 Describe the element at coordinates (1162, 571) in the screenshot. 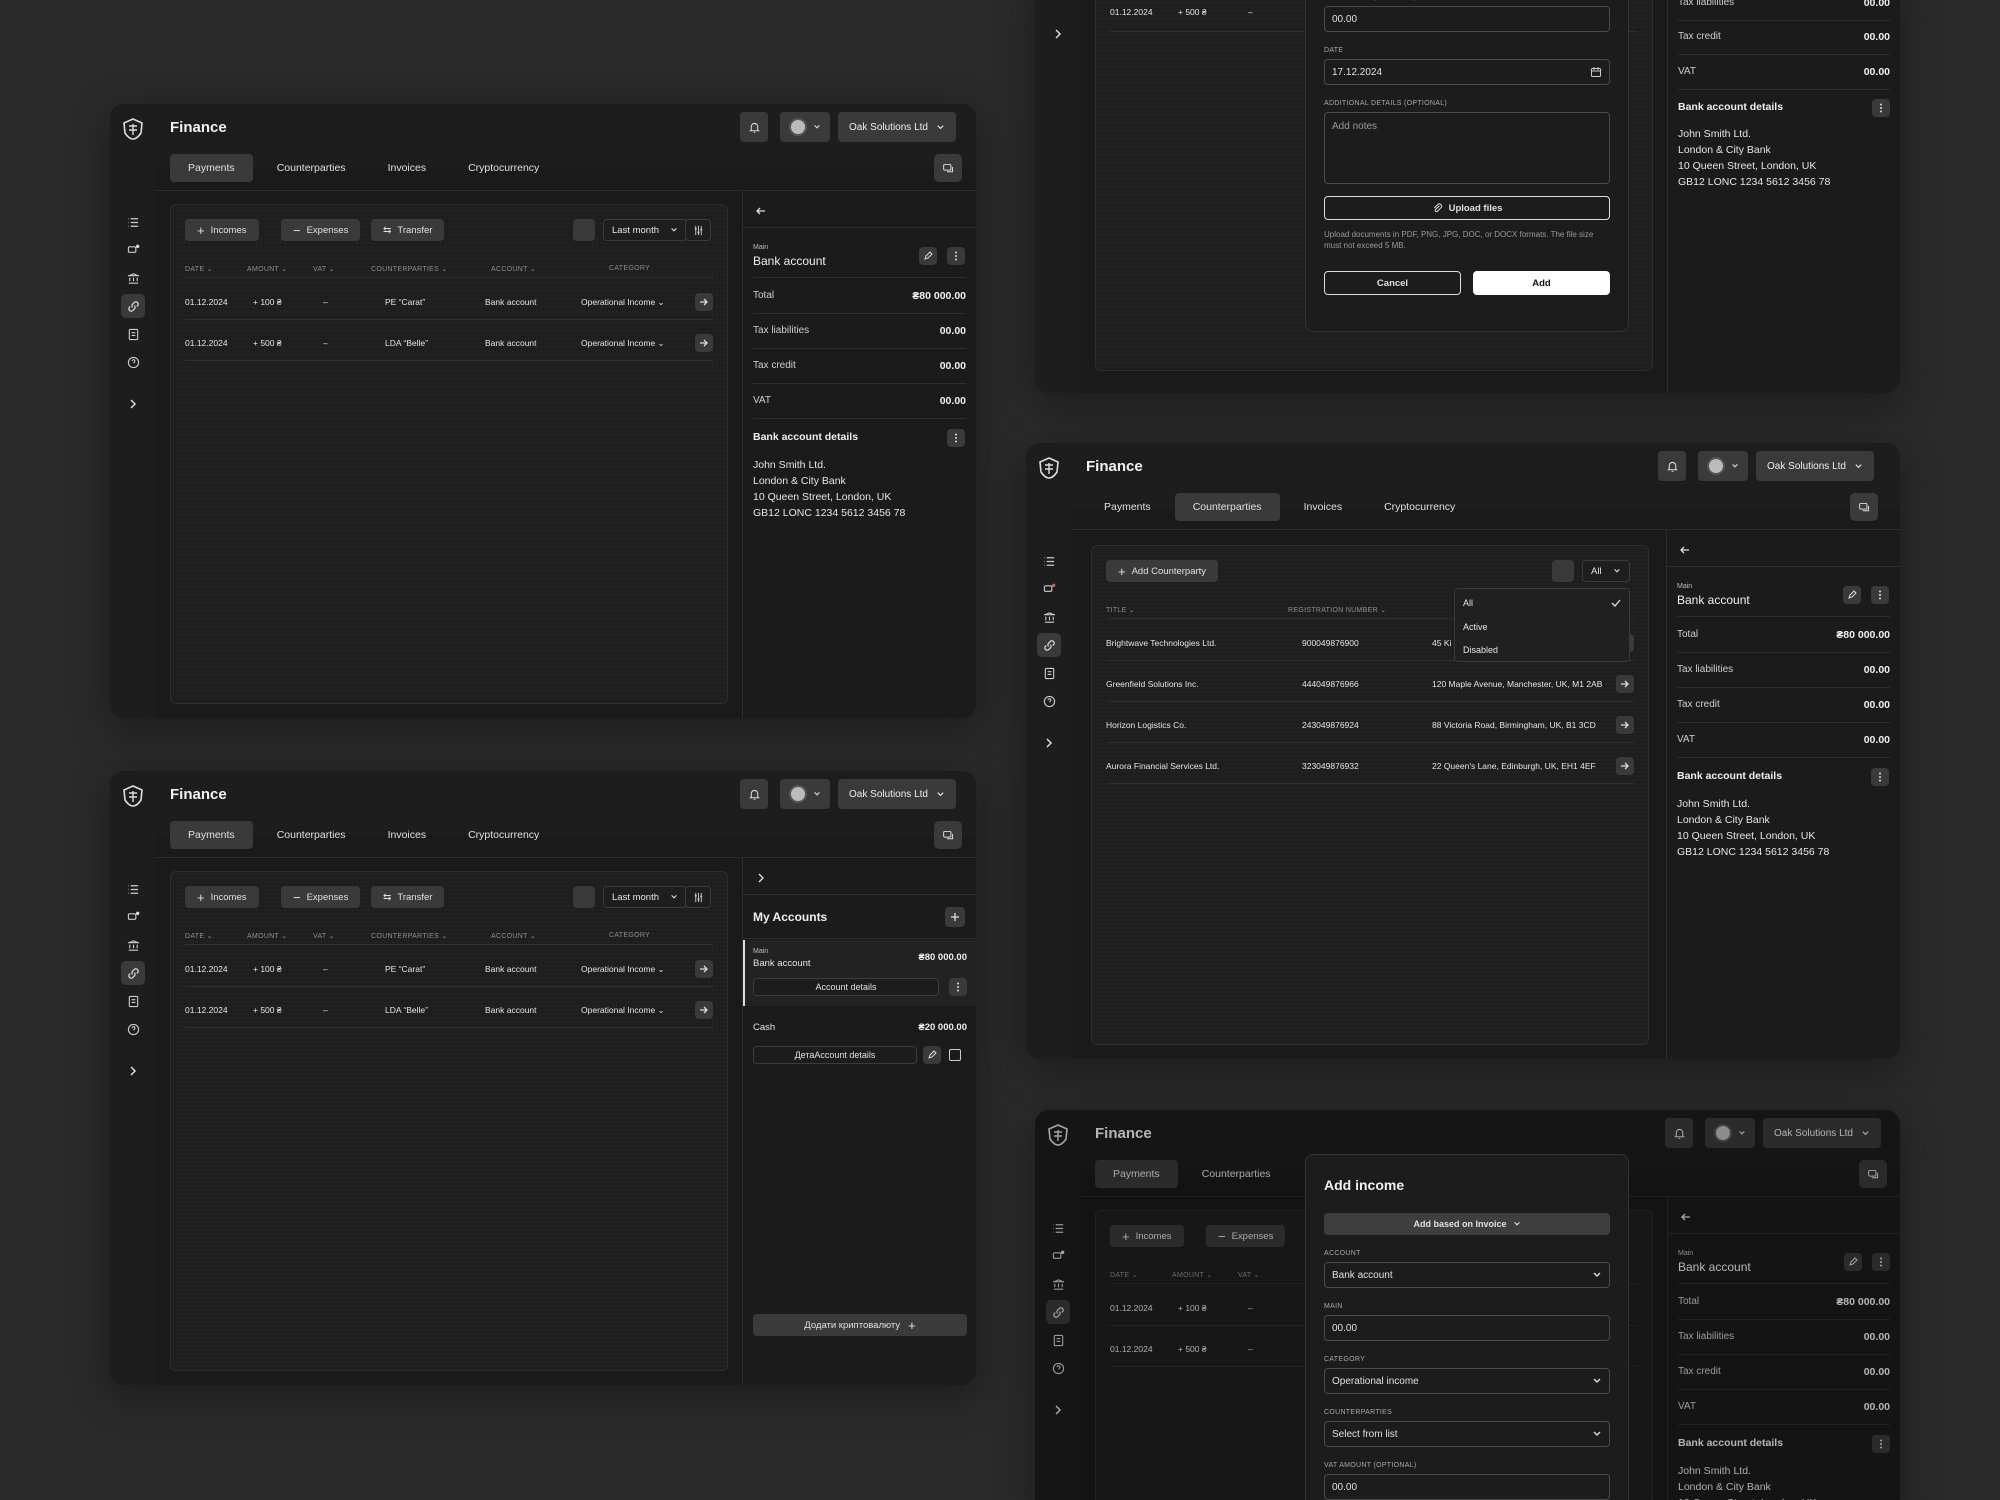

I see `add-counterparty-button: + Add Counterparty` at that location.